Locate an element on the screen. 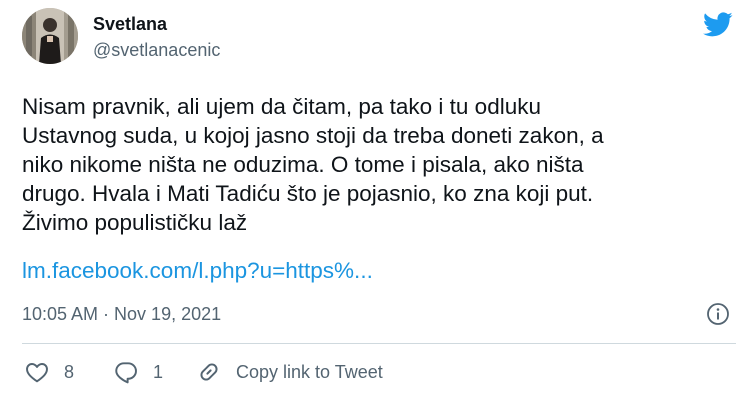  tweet-timestamp: 10:05 AM · Nov 19, 2021 is located at coordinates (121, 314).